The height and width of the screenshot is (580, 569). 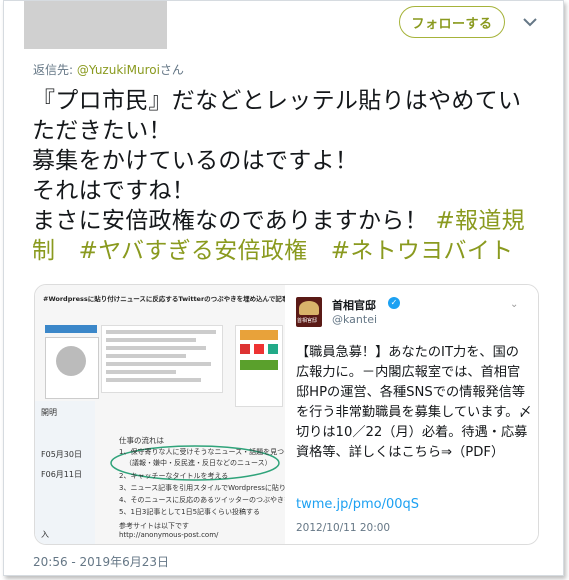 I want to click on screenshot-side-buttons, so click(x=259, y=366).